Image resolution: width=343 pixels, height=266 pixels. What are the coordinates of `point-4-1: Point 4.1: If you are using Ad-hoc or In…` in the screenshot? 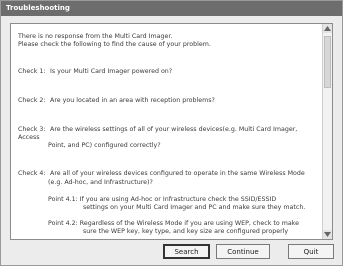 It's located at (182, 200).